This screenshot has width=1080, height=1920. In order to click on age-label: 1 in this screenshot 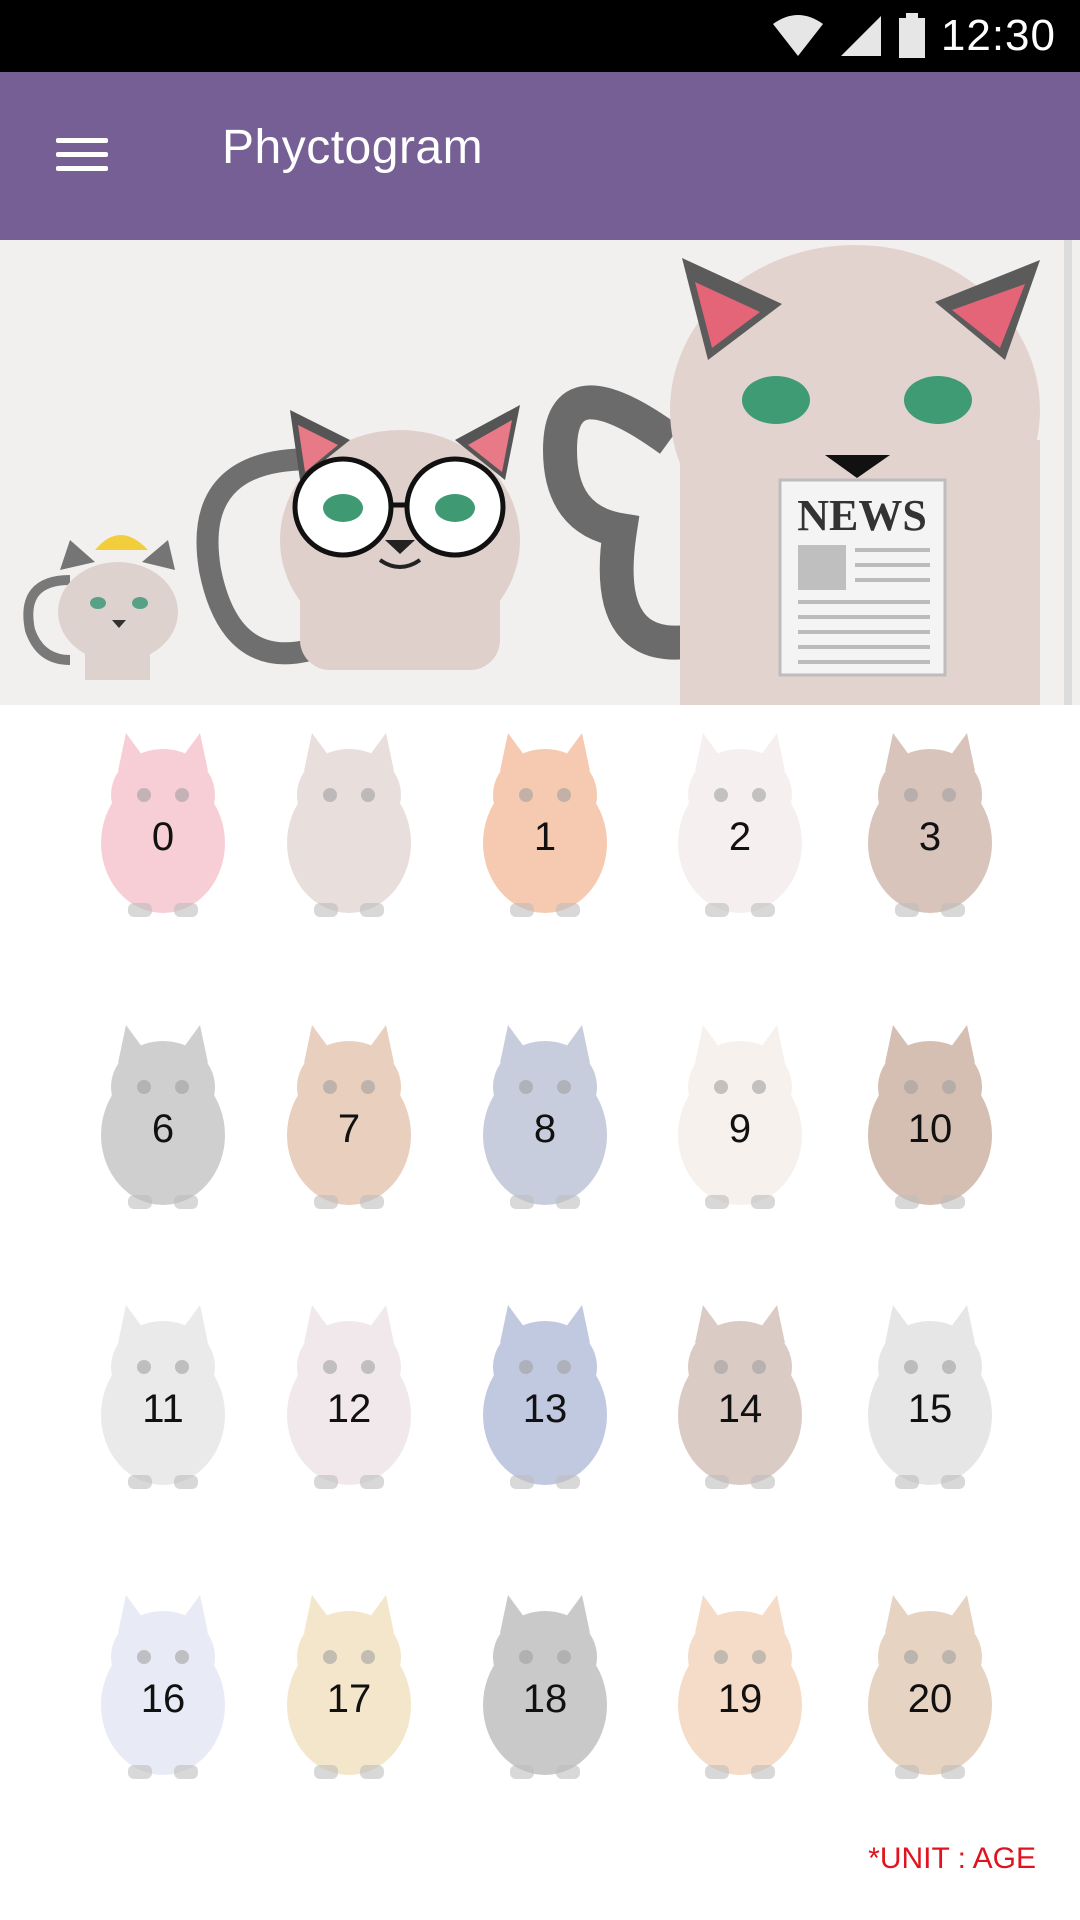, I will do `click(545, 837)`.